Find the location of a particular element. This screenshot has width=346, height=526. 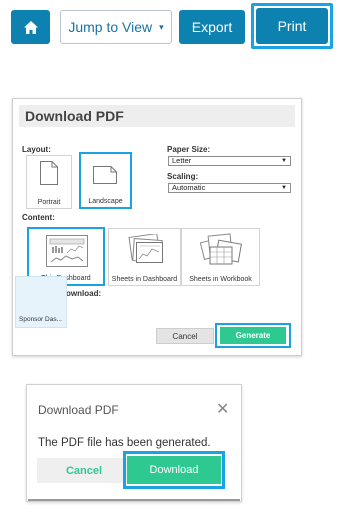

jump-to-view-button: Jump to View ▾ is located at coordinates (116, 27).